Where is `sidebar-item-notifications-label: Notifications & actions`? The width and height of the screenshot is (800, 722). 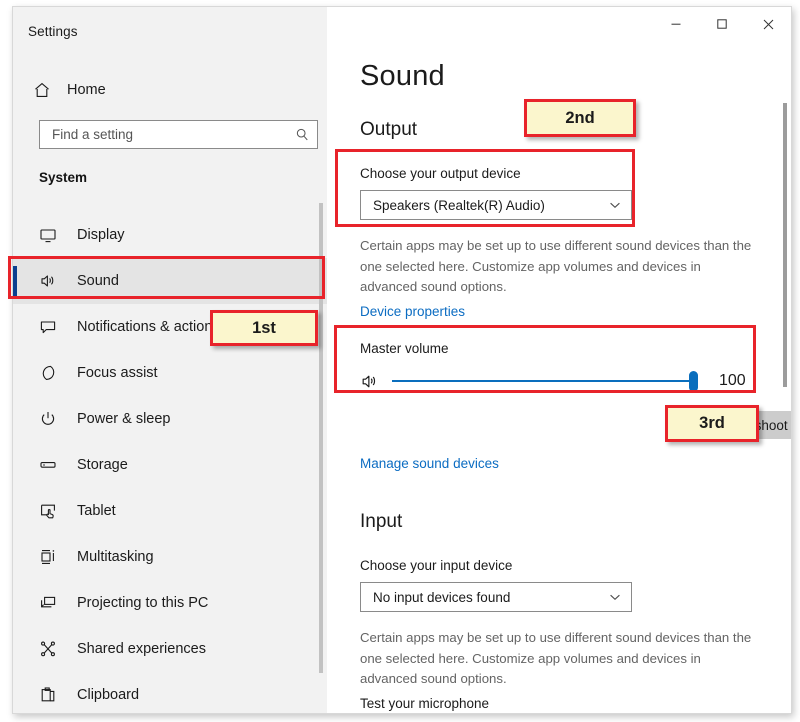
sidebar-item-notifications-label: Notifications & actions is located at coordinates (148, 327).